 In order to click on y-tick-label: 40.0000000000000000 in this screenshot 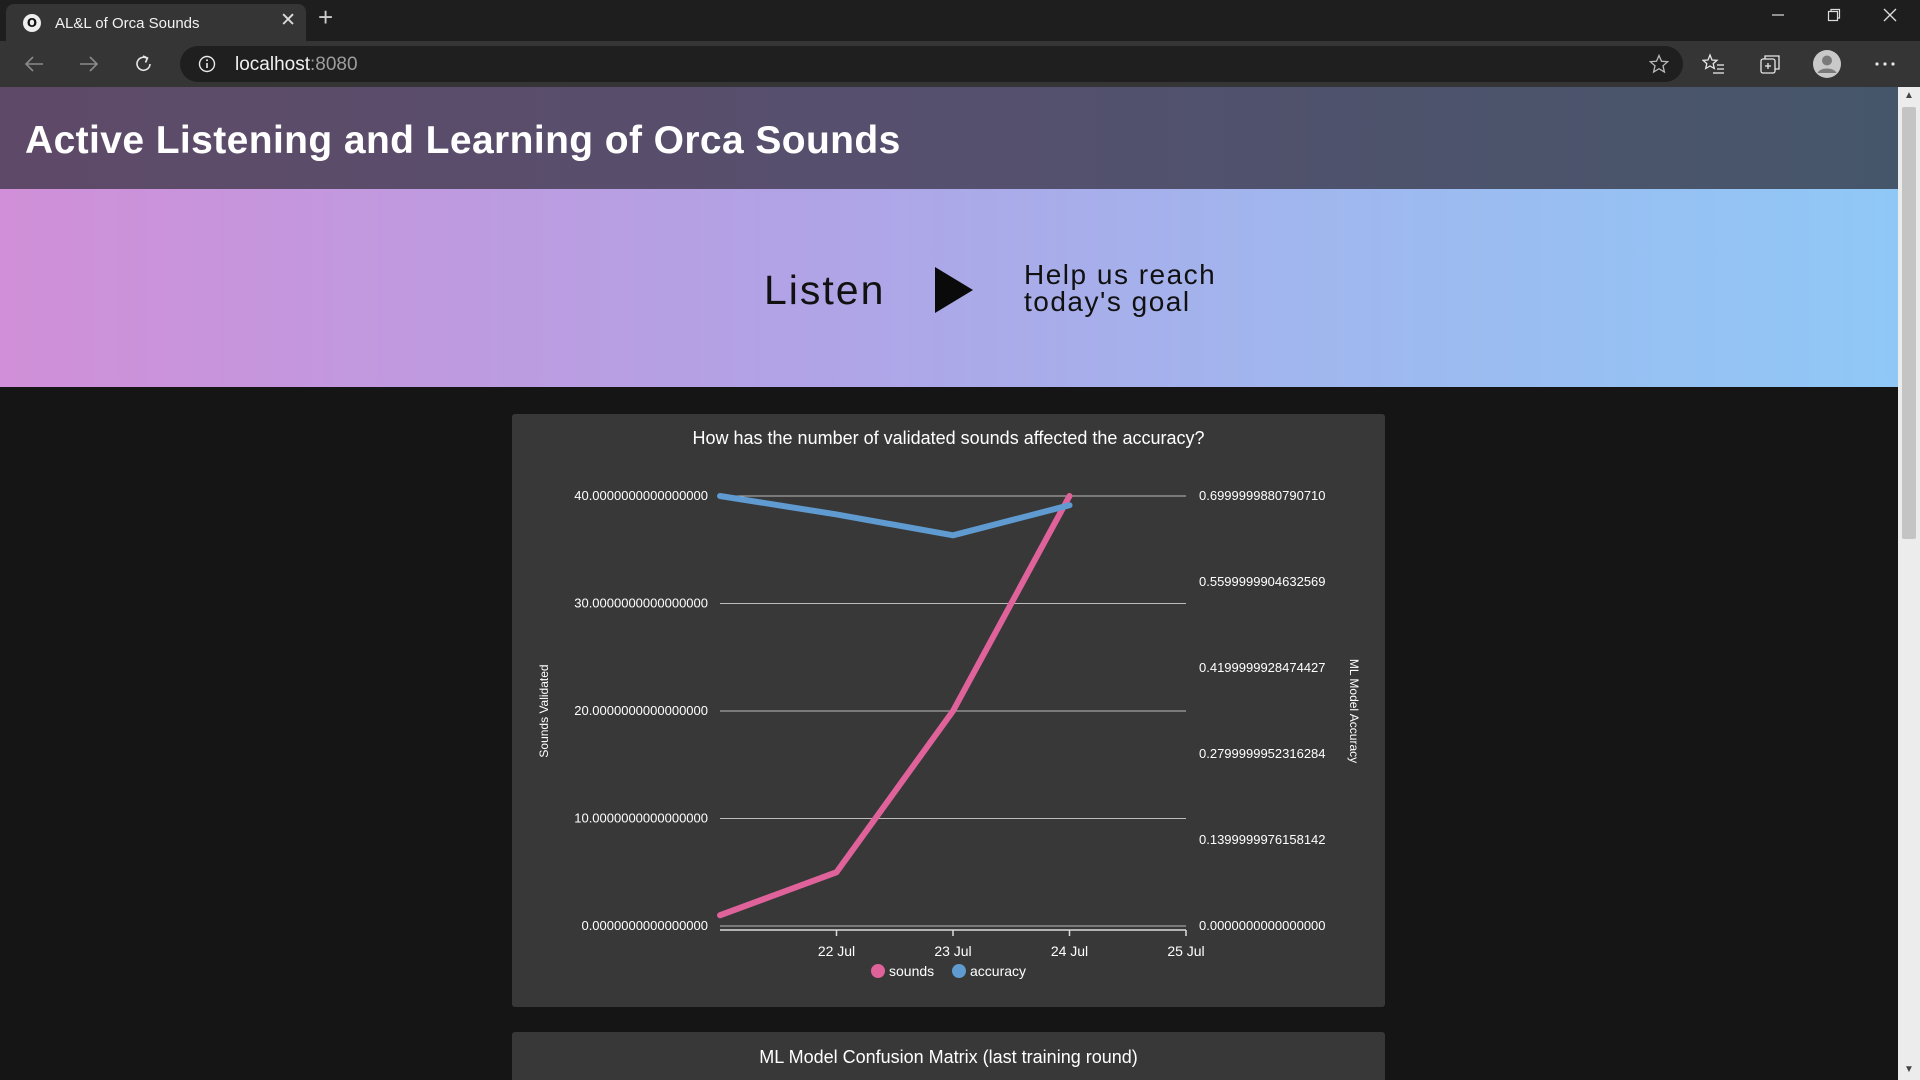, I will do `click(641, 495)`.